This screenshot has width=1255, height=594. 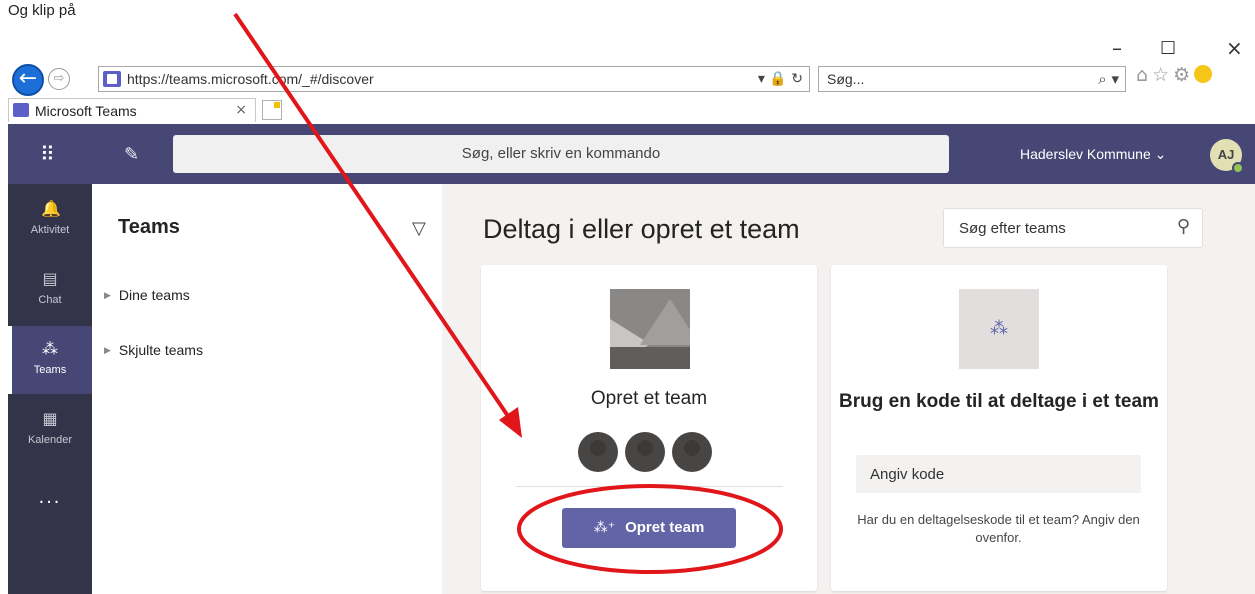 I want to click on group-label: Dine teams, so click(x=154, y=295).